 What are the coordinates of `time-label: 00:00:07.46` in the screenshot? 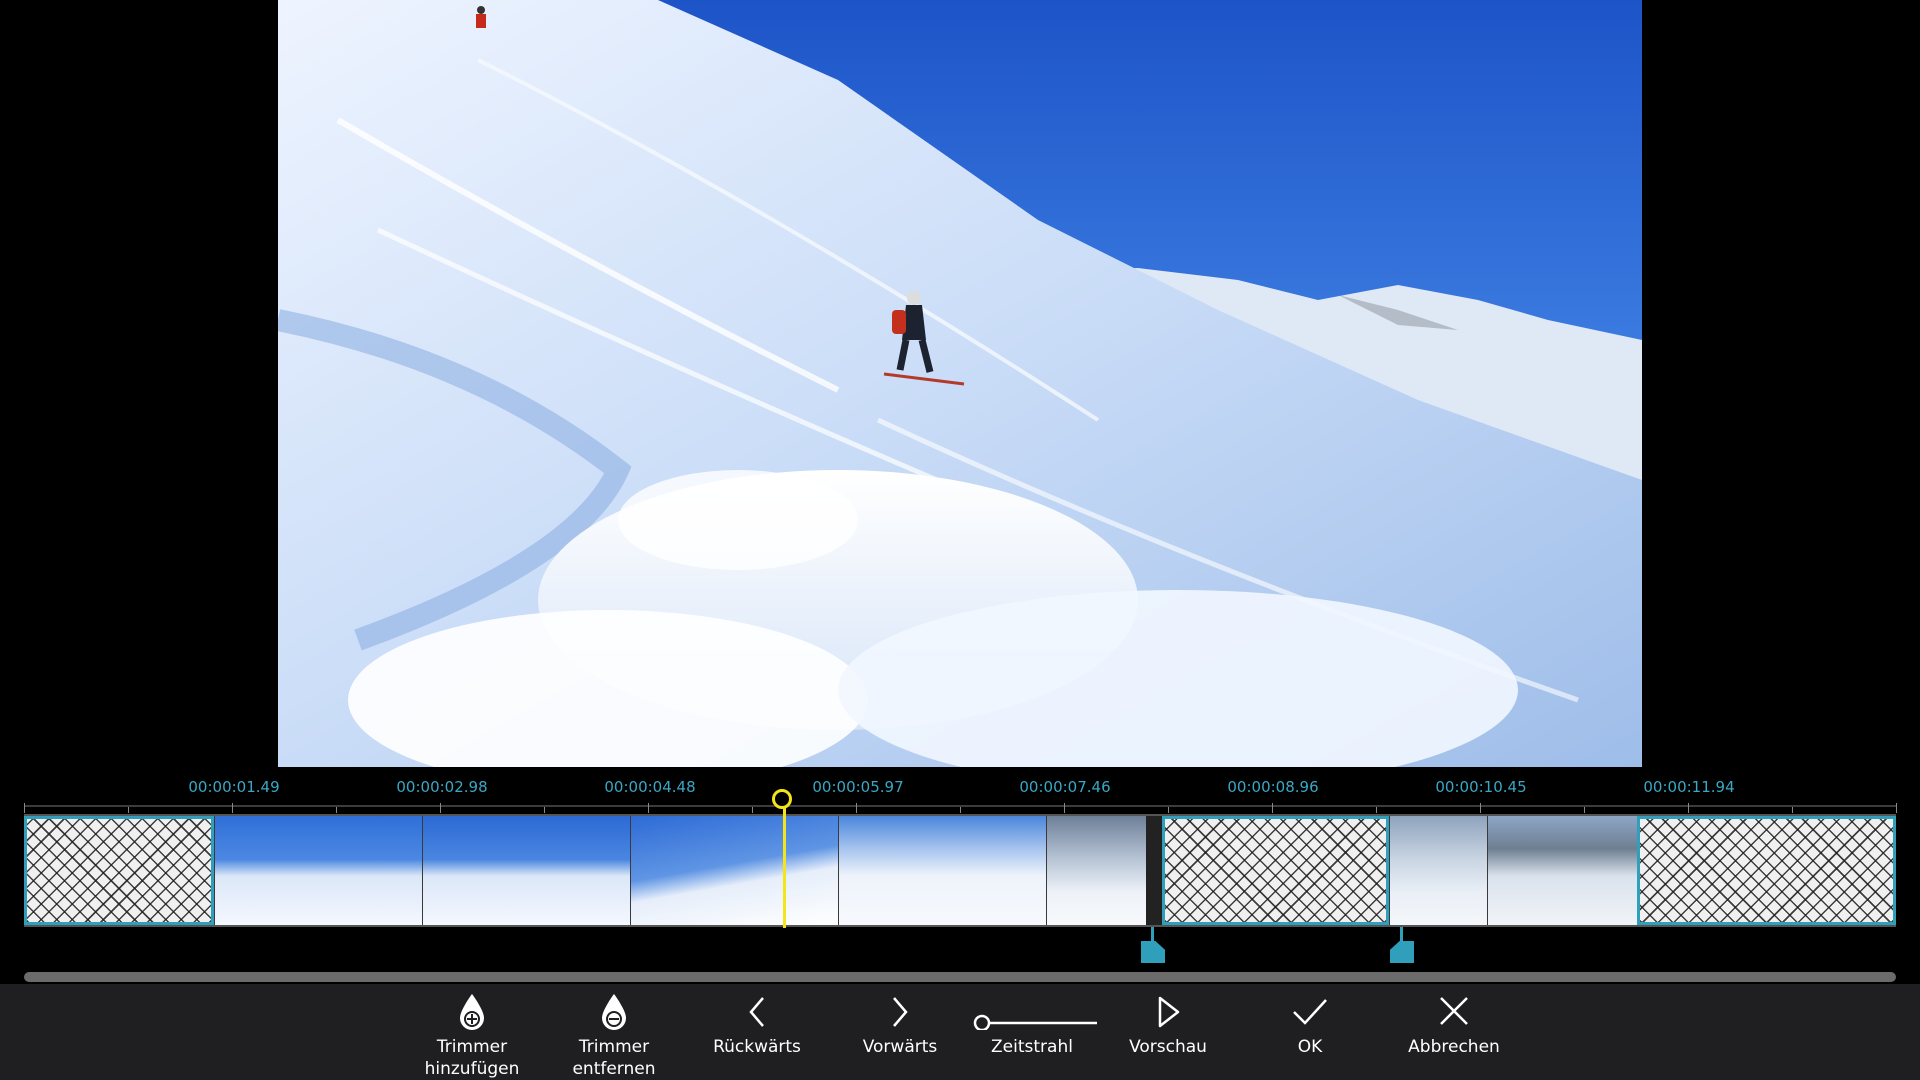 It's located at (1065, 787).